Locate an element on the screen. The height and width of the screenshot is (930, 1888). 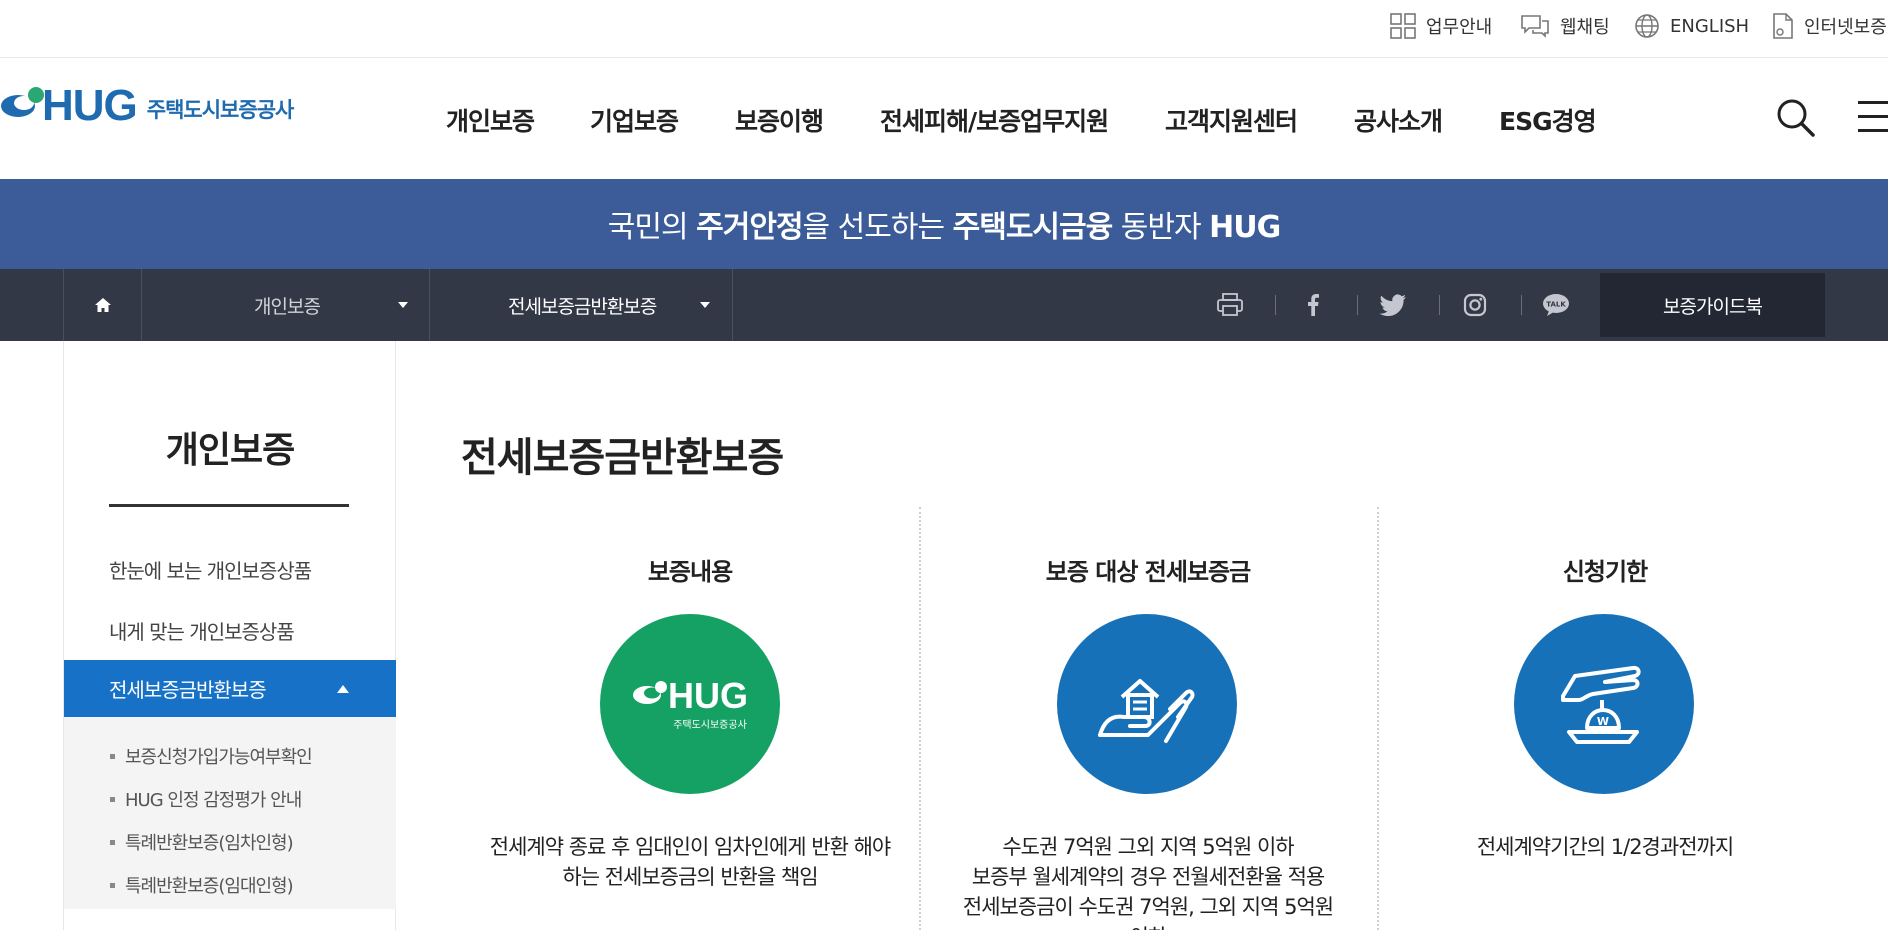
twitter-icon is located at coordinates (1393, 305).